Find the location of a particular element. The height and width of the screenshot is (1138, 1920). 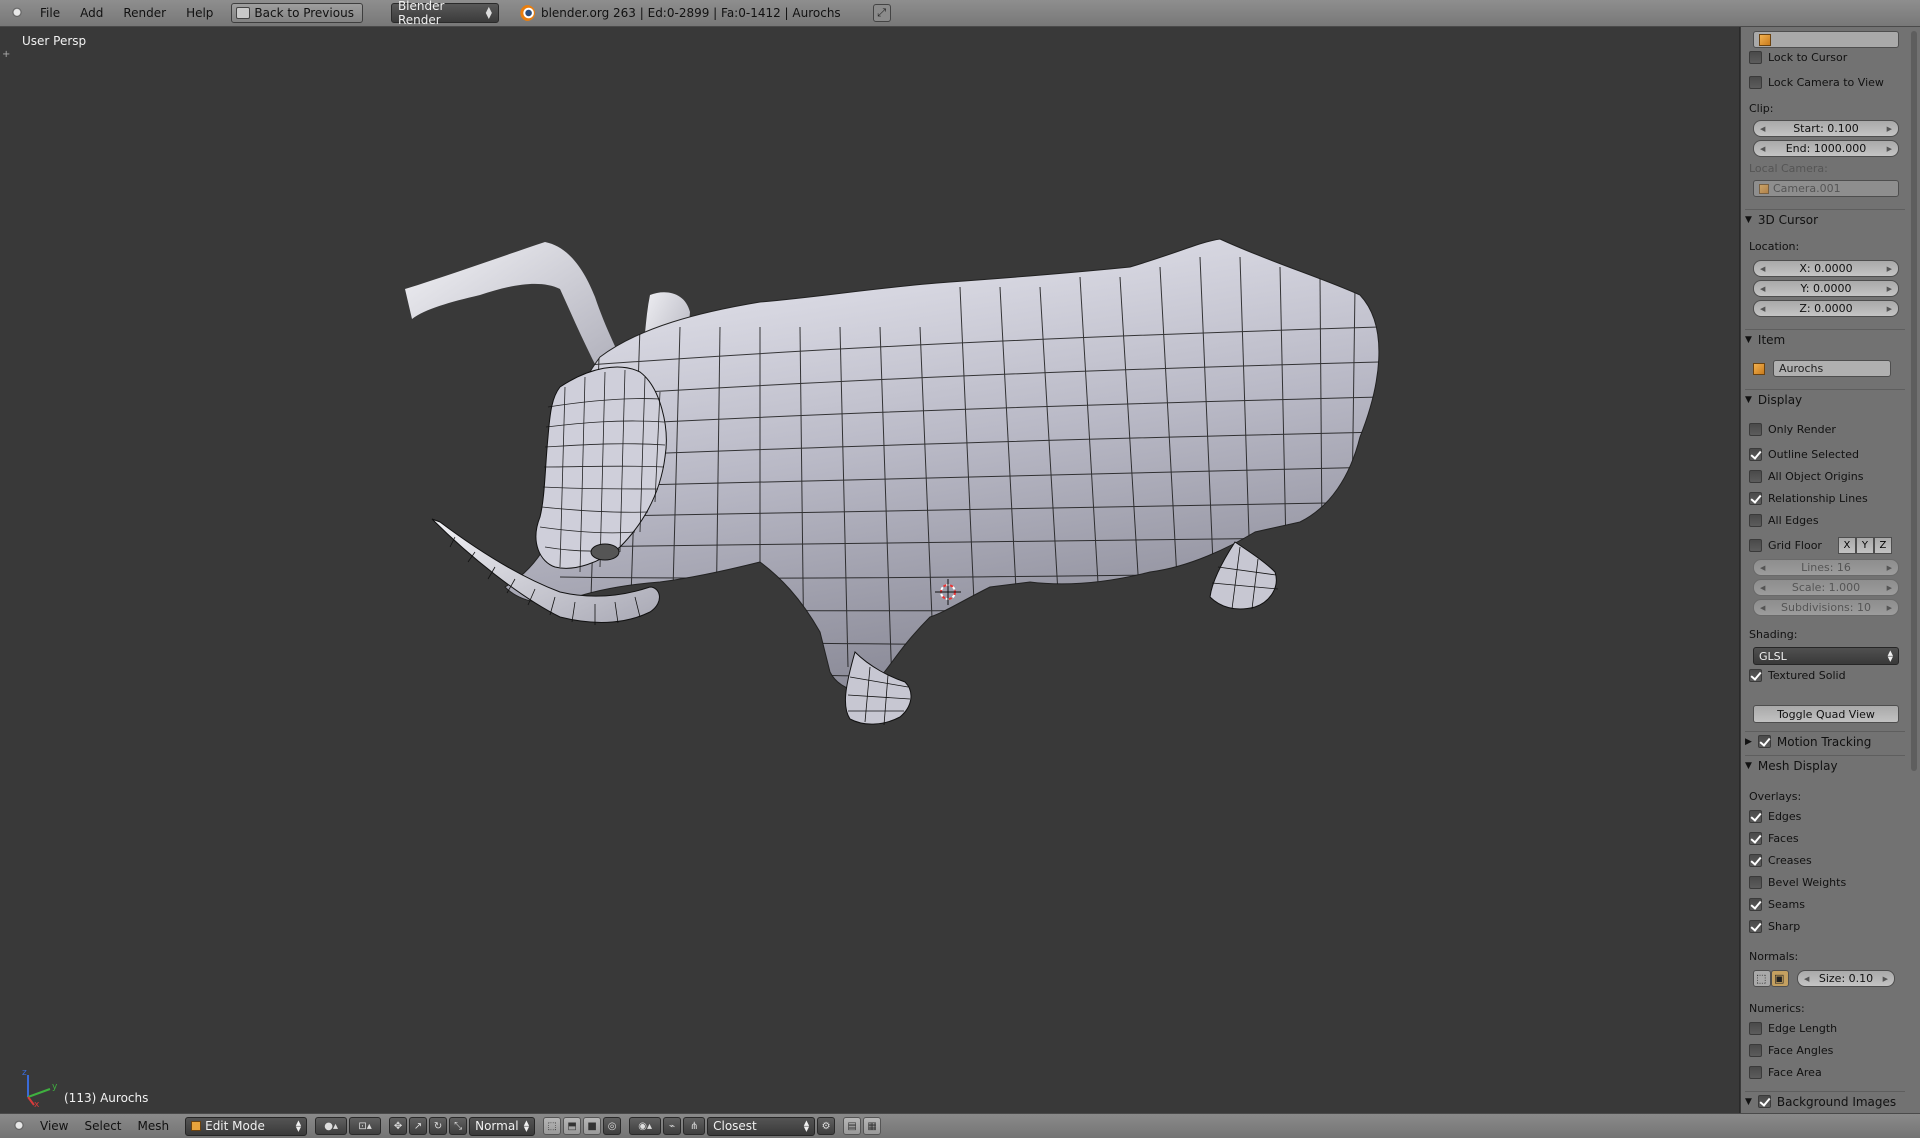

faces-checkbox is located at coordinates (1755, 838).